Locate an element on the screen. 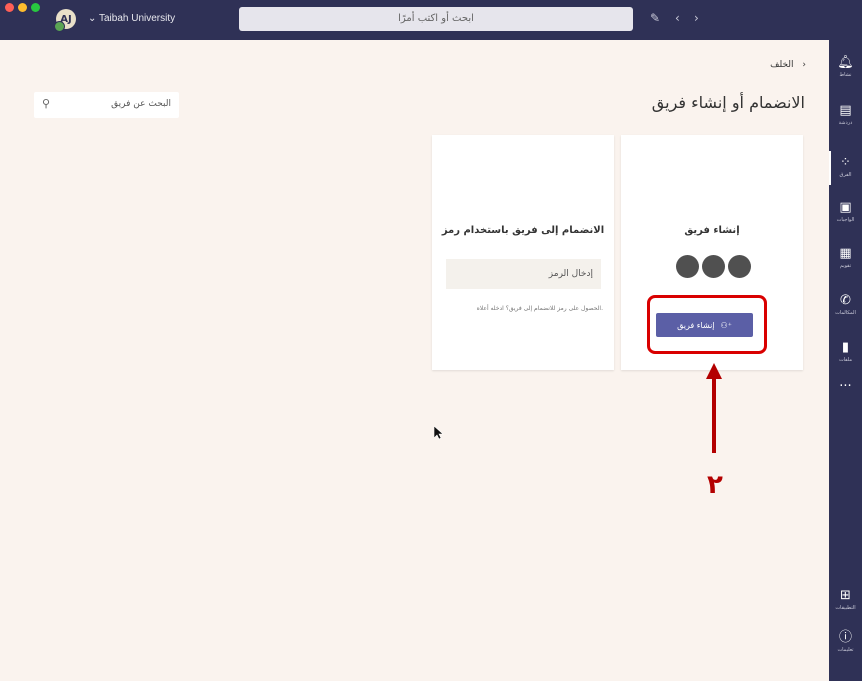 The image size is (862, 681). back-label: الخلف is located at coordinates (782, 65).